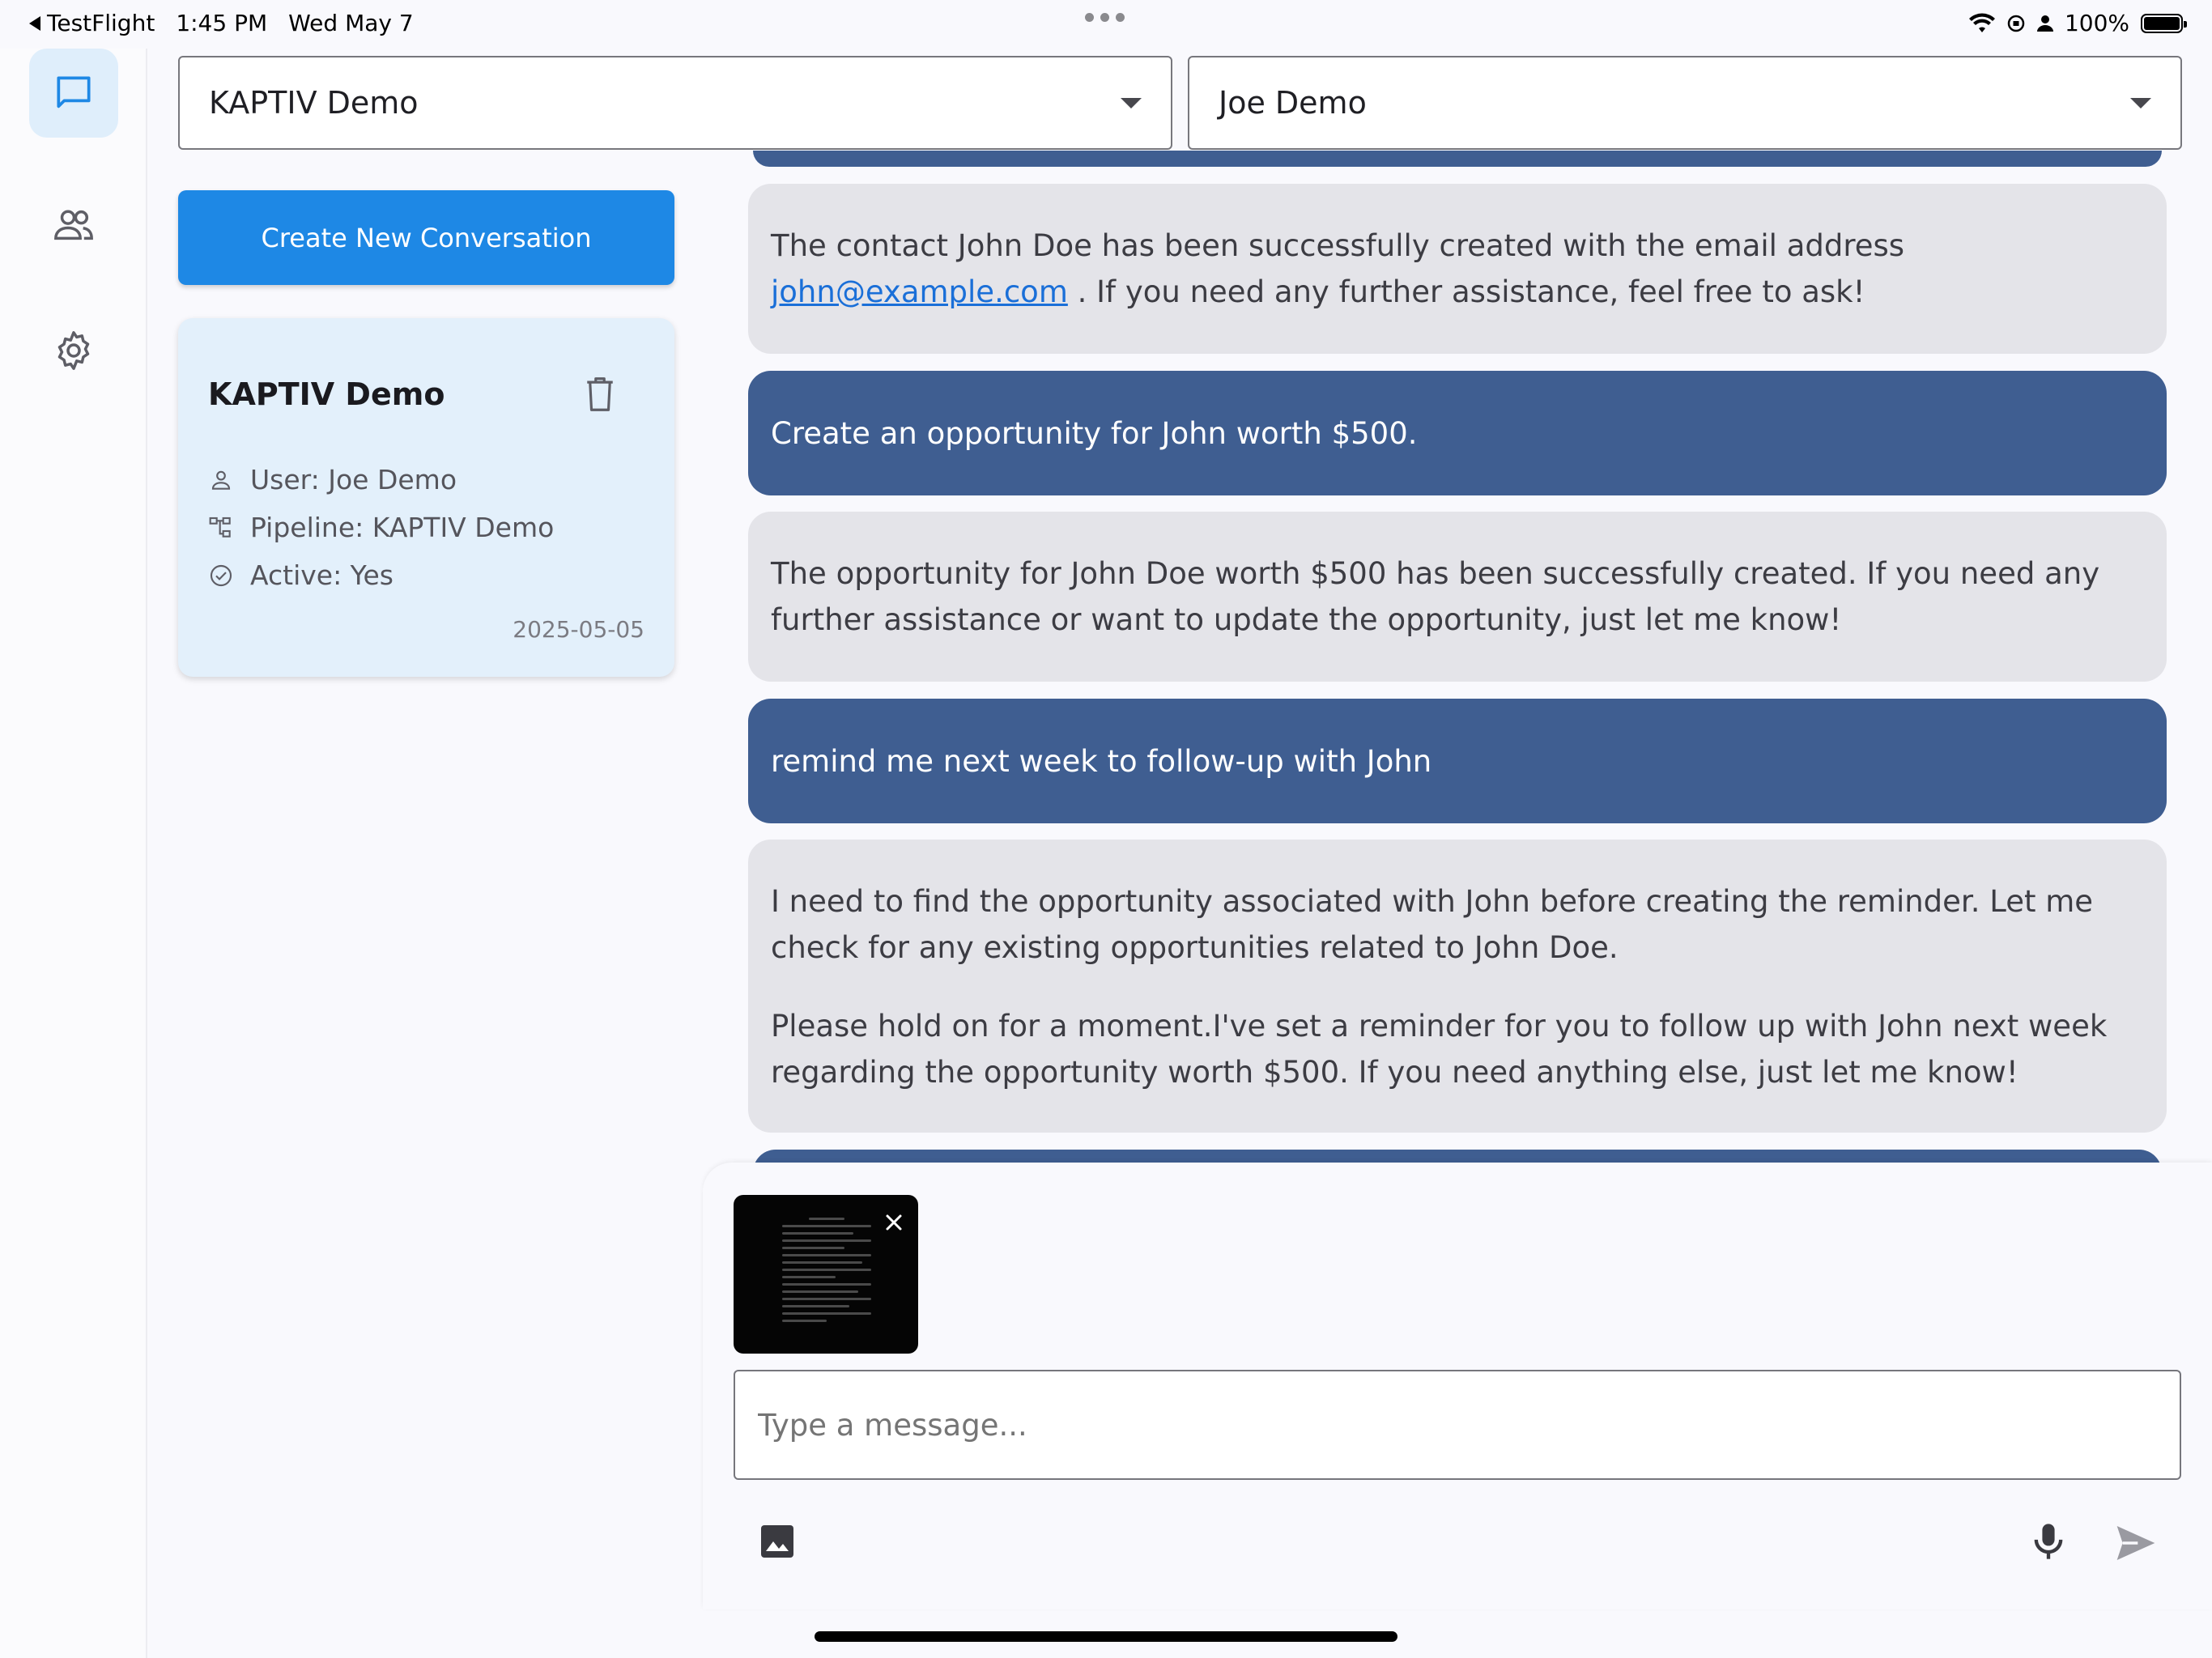  Describe the element at coordinates (1293, 103) in the screenshot. I see `user-select-value: Joe Demo` at that location.